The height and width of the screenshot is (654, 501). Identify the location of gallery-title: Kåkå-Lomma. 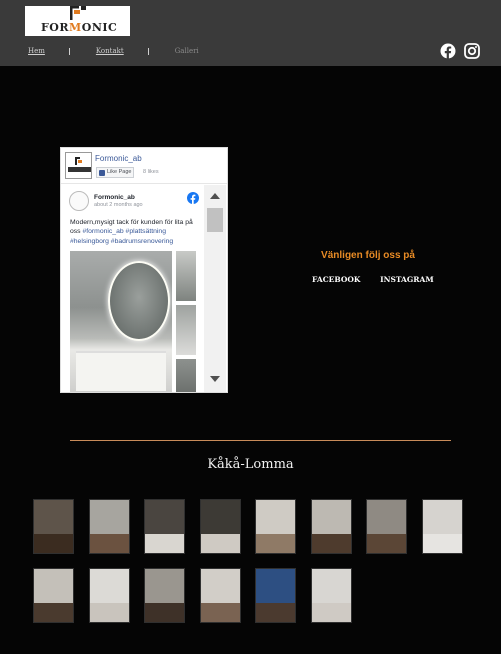
(250, 464).